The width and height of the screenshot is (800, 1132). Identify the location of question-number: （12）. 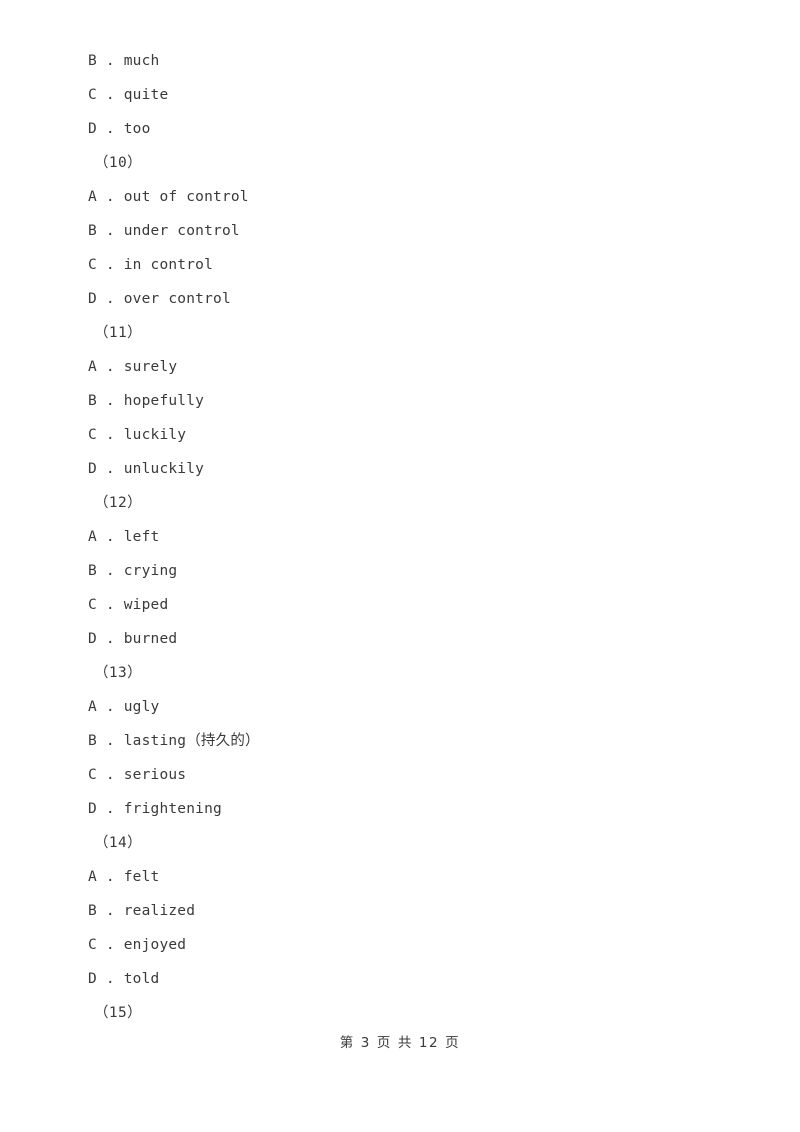
(118, 503).